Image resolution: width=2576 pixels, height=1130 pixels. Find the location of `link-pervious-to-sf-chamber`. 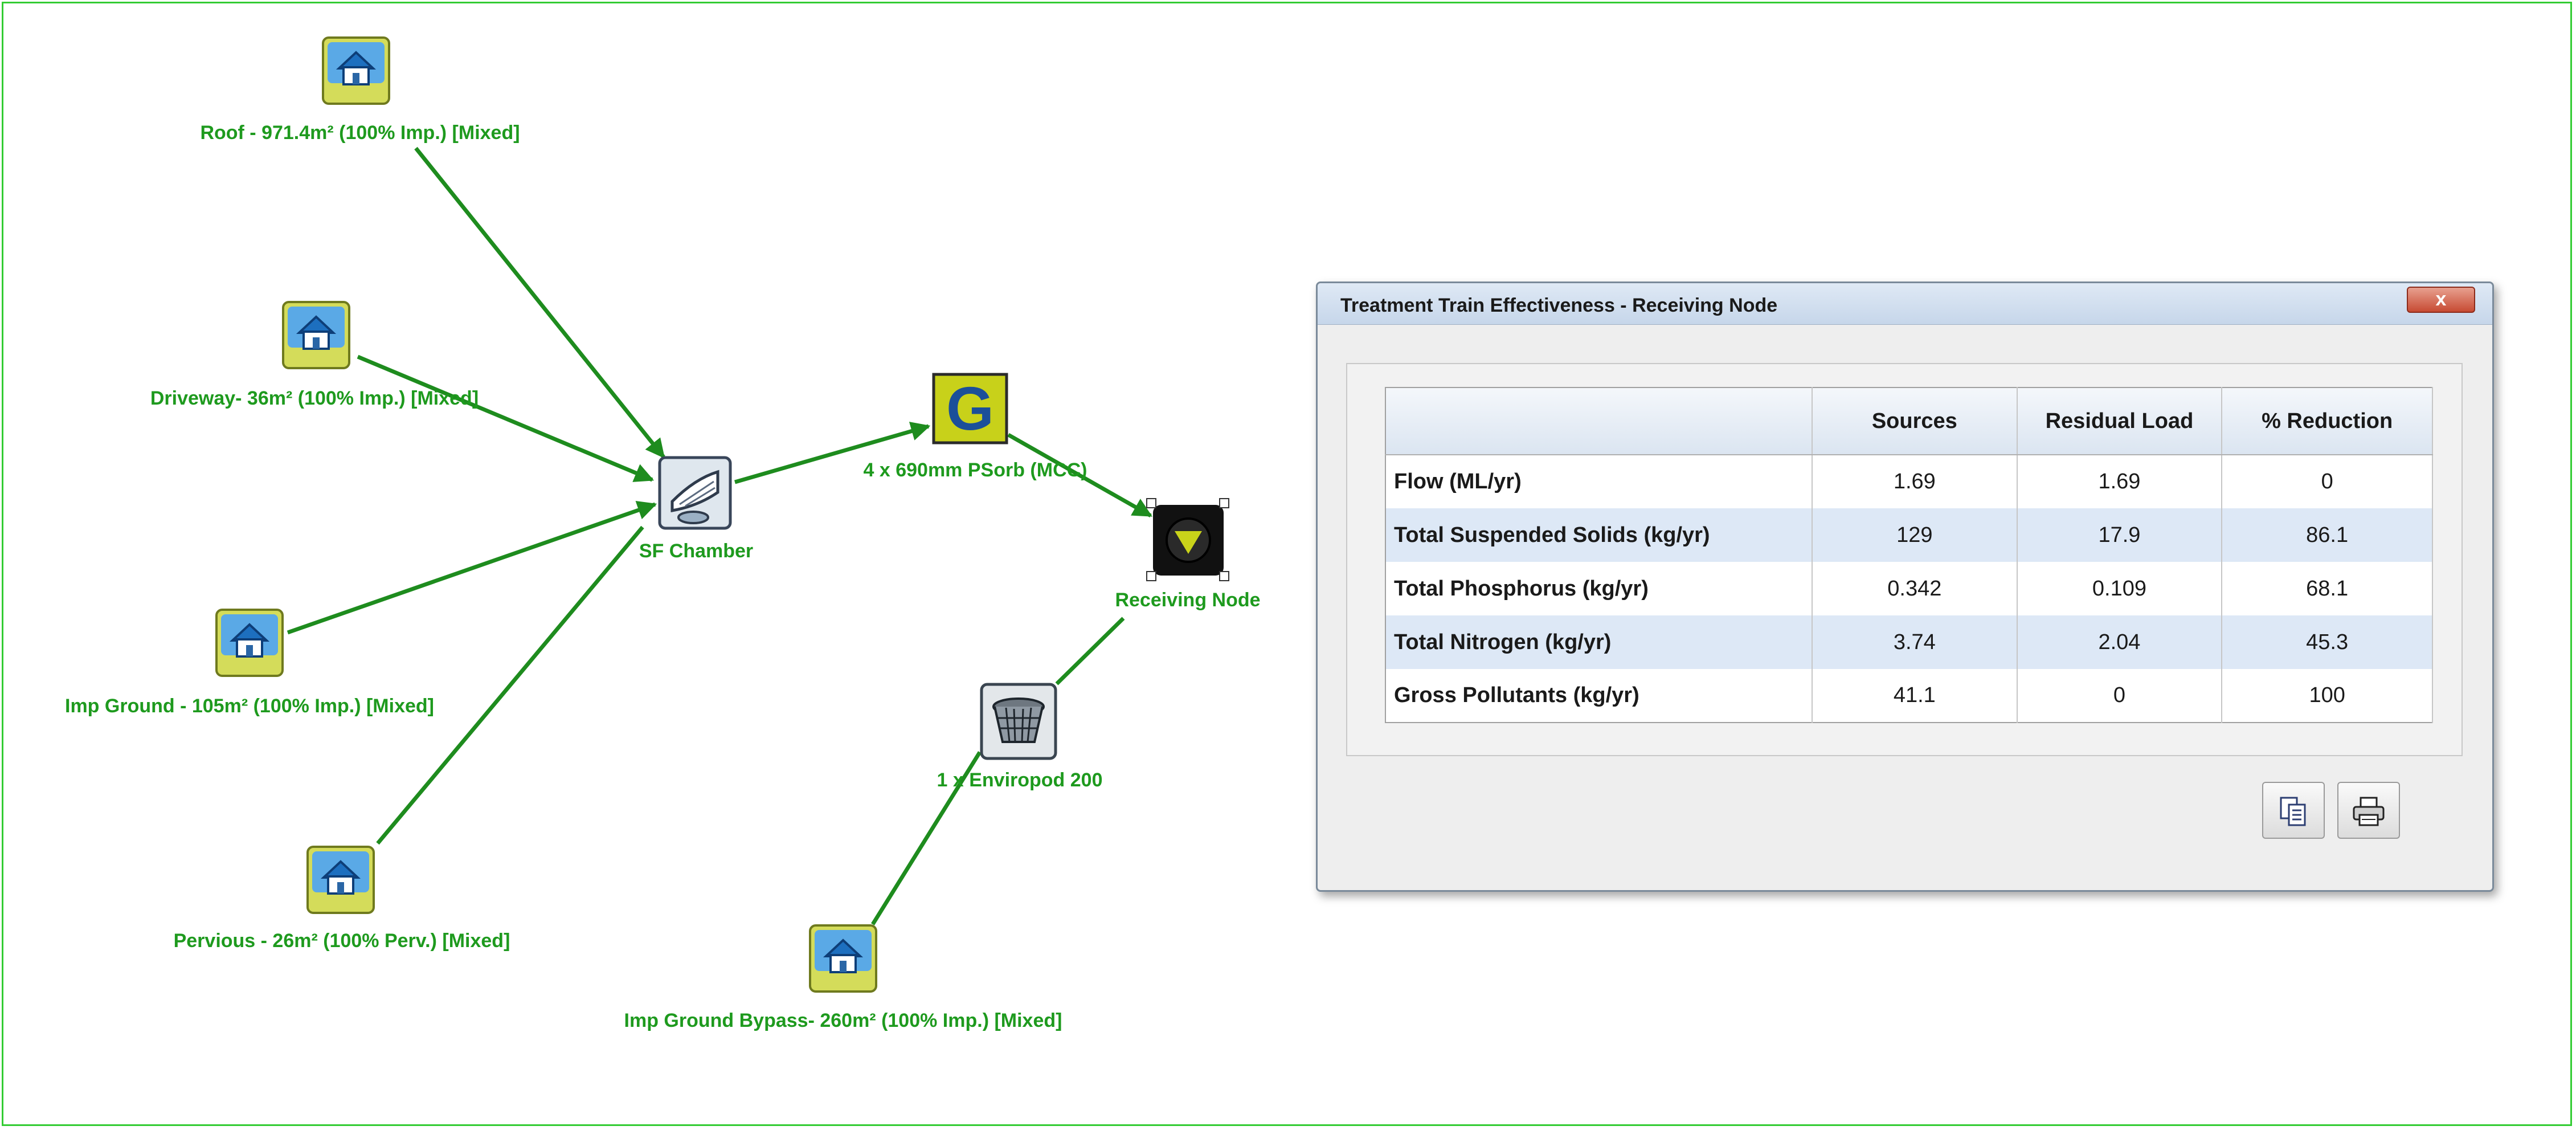

link-pervious-to-sf-chamber is located at coordinates (510, 685).